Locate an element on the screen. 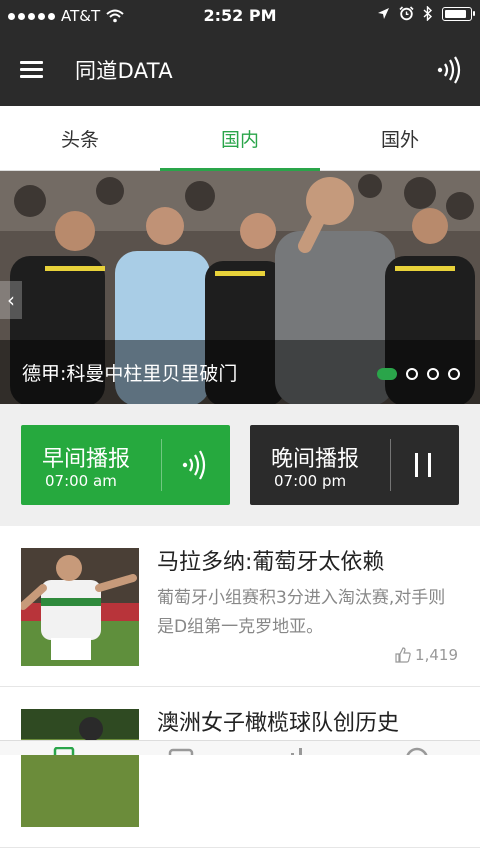 The width and height of the screenshot is (480, 848). banner-caption-bar: 德甲:科曼中柱里贝里破门 is located at coordinates (240, 372).